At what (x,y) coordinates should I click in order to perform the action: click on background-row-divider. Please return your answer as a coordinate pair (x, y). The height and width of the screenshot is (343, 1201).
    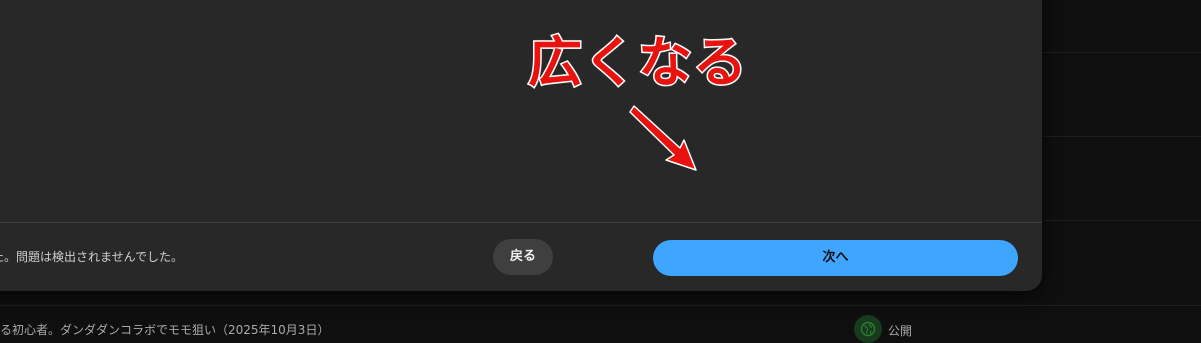
    Looking at the image, I should click on (600, 305).